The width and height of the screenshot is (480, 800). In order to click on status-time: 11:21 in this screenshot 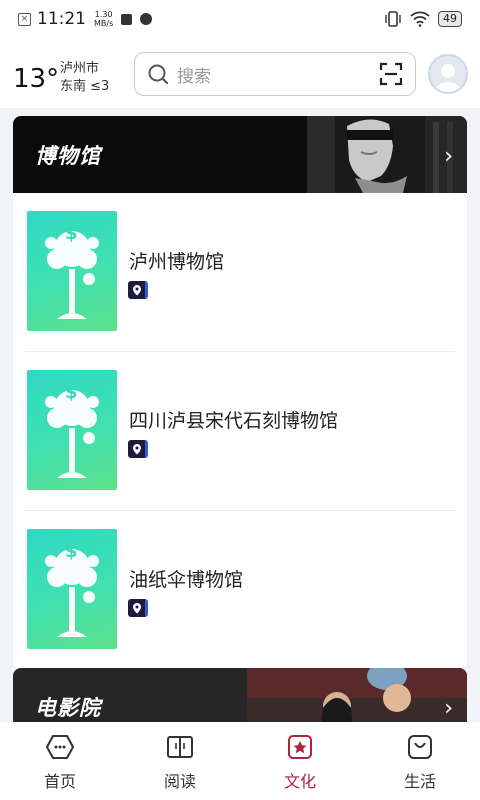, I will do `click(61, 19)`.